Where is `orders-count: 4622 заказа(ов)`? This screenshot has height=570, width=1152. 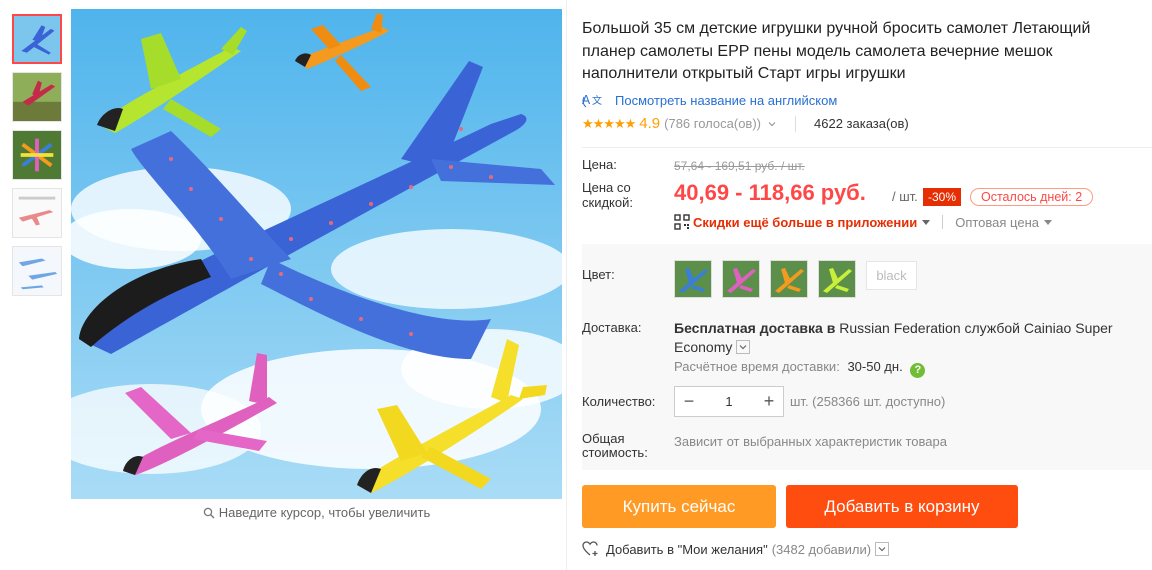 orders-count: 4622 заказа(ов) is located at coordinates (861, 123).